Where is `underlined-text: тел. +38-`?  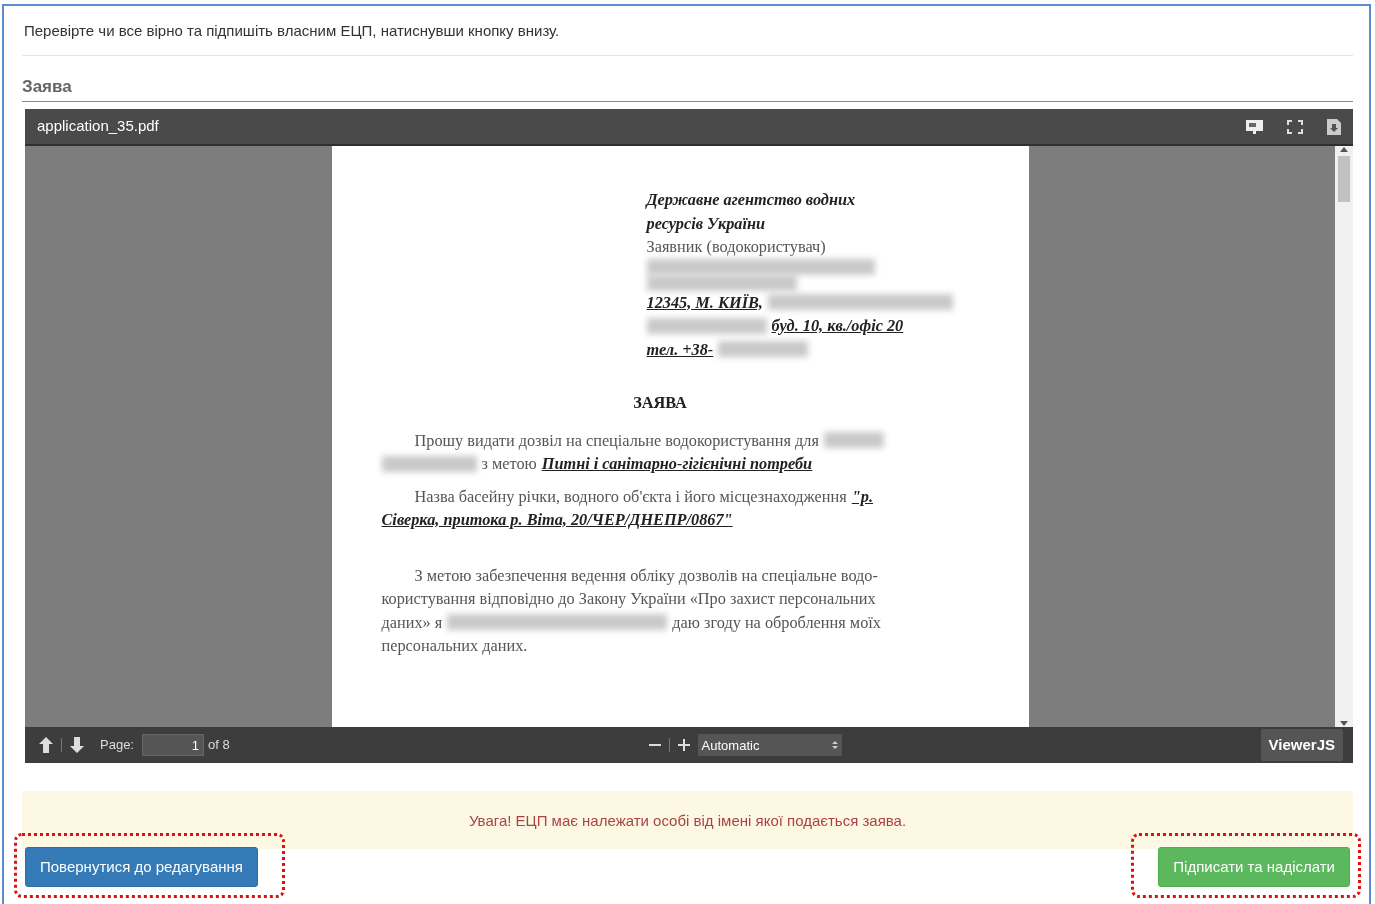 underlined-text: тел. +38- is located at coordinates (680, 349).